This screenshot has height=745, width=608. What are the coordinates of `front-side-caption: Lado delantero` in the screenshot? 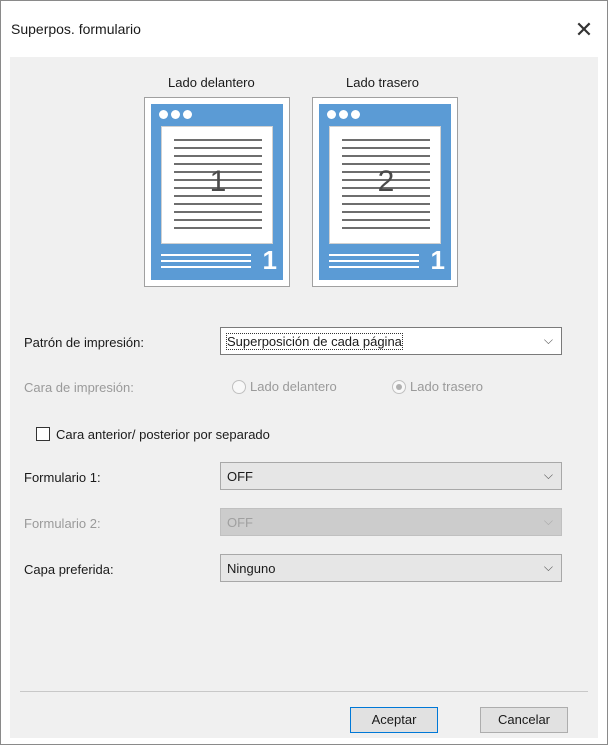 It's located at (211, 82).